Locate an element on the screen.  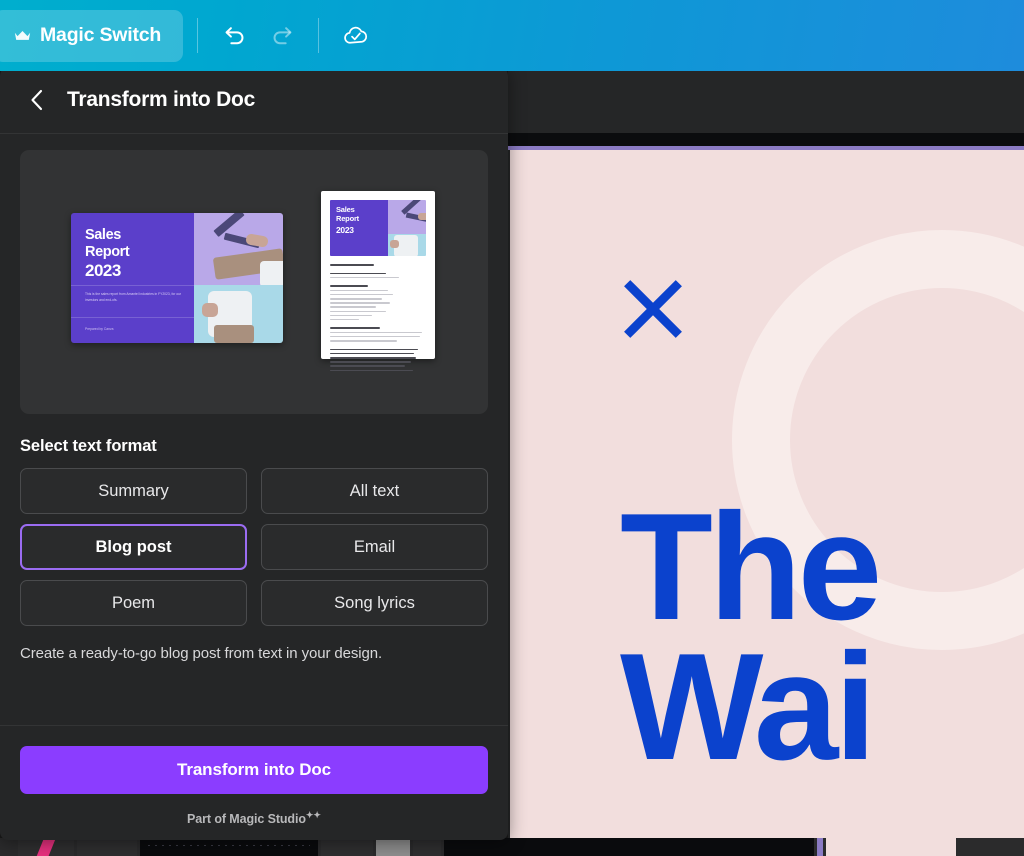
format-option-song-lyrics: Song lyrics is located at coordinates (374, 603).